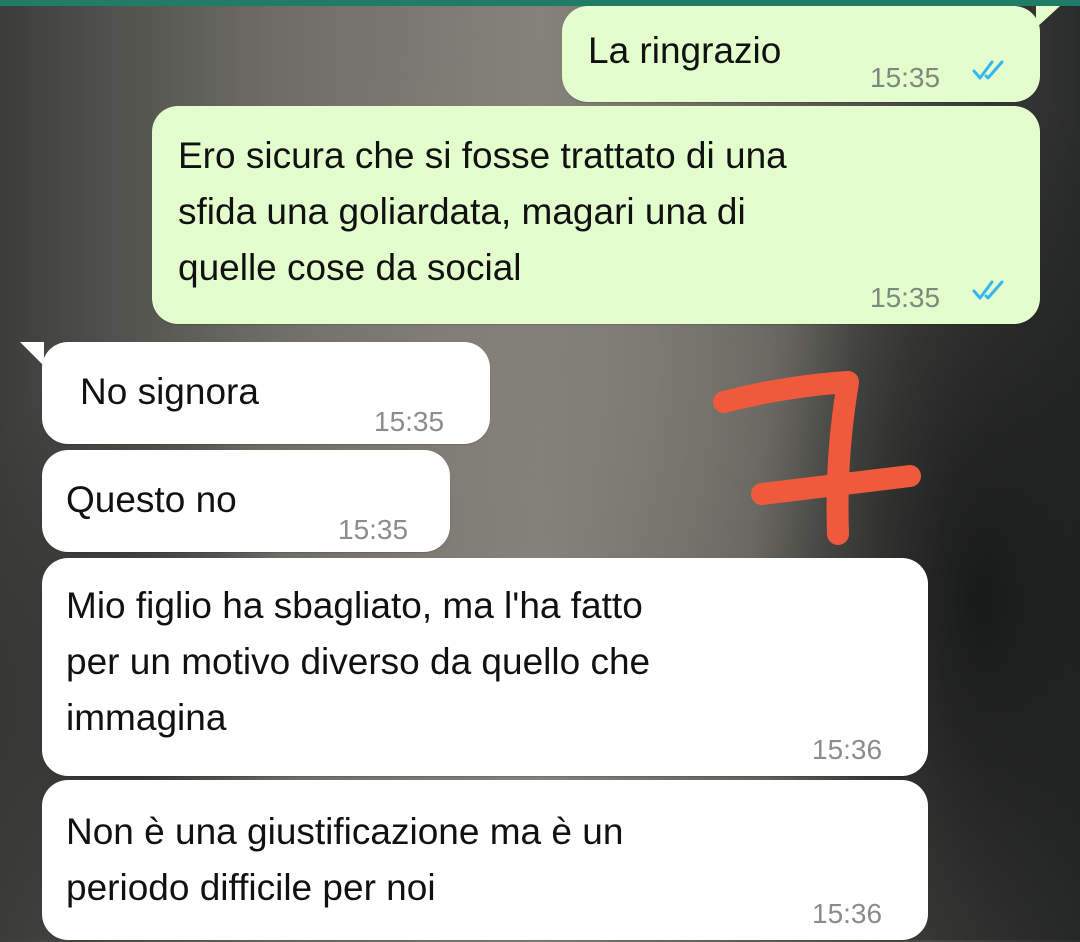 This screenshot has width=1080, height=942. What do you see at coordinates (817, 458) in the screenshot?
I see `handwritten-seven-annotation` at bounding box center [817, 458].